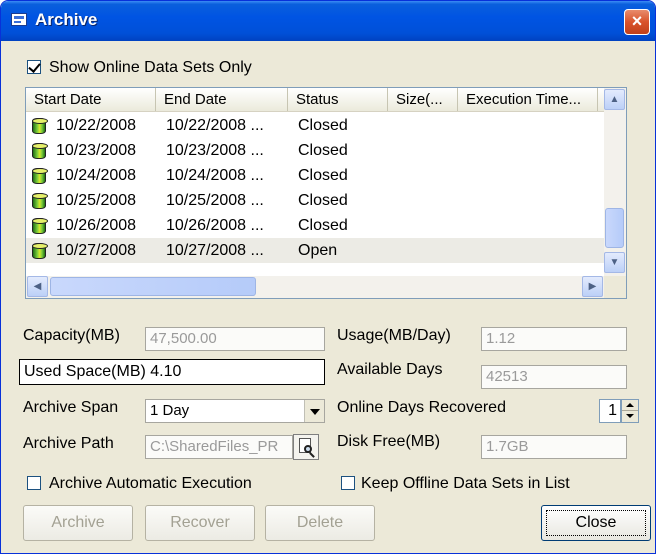 This screenshot has width=656, height=554. Describe the element at coordinates (68, 443) in the screenshot. I see `archive-path-label: Archive Path` at that location.